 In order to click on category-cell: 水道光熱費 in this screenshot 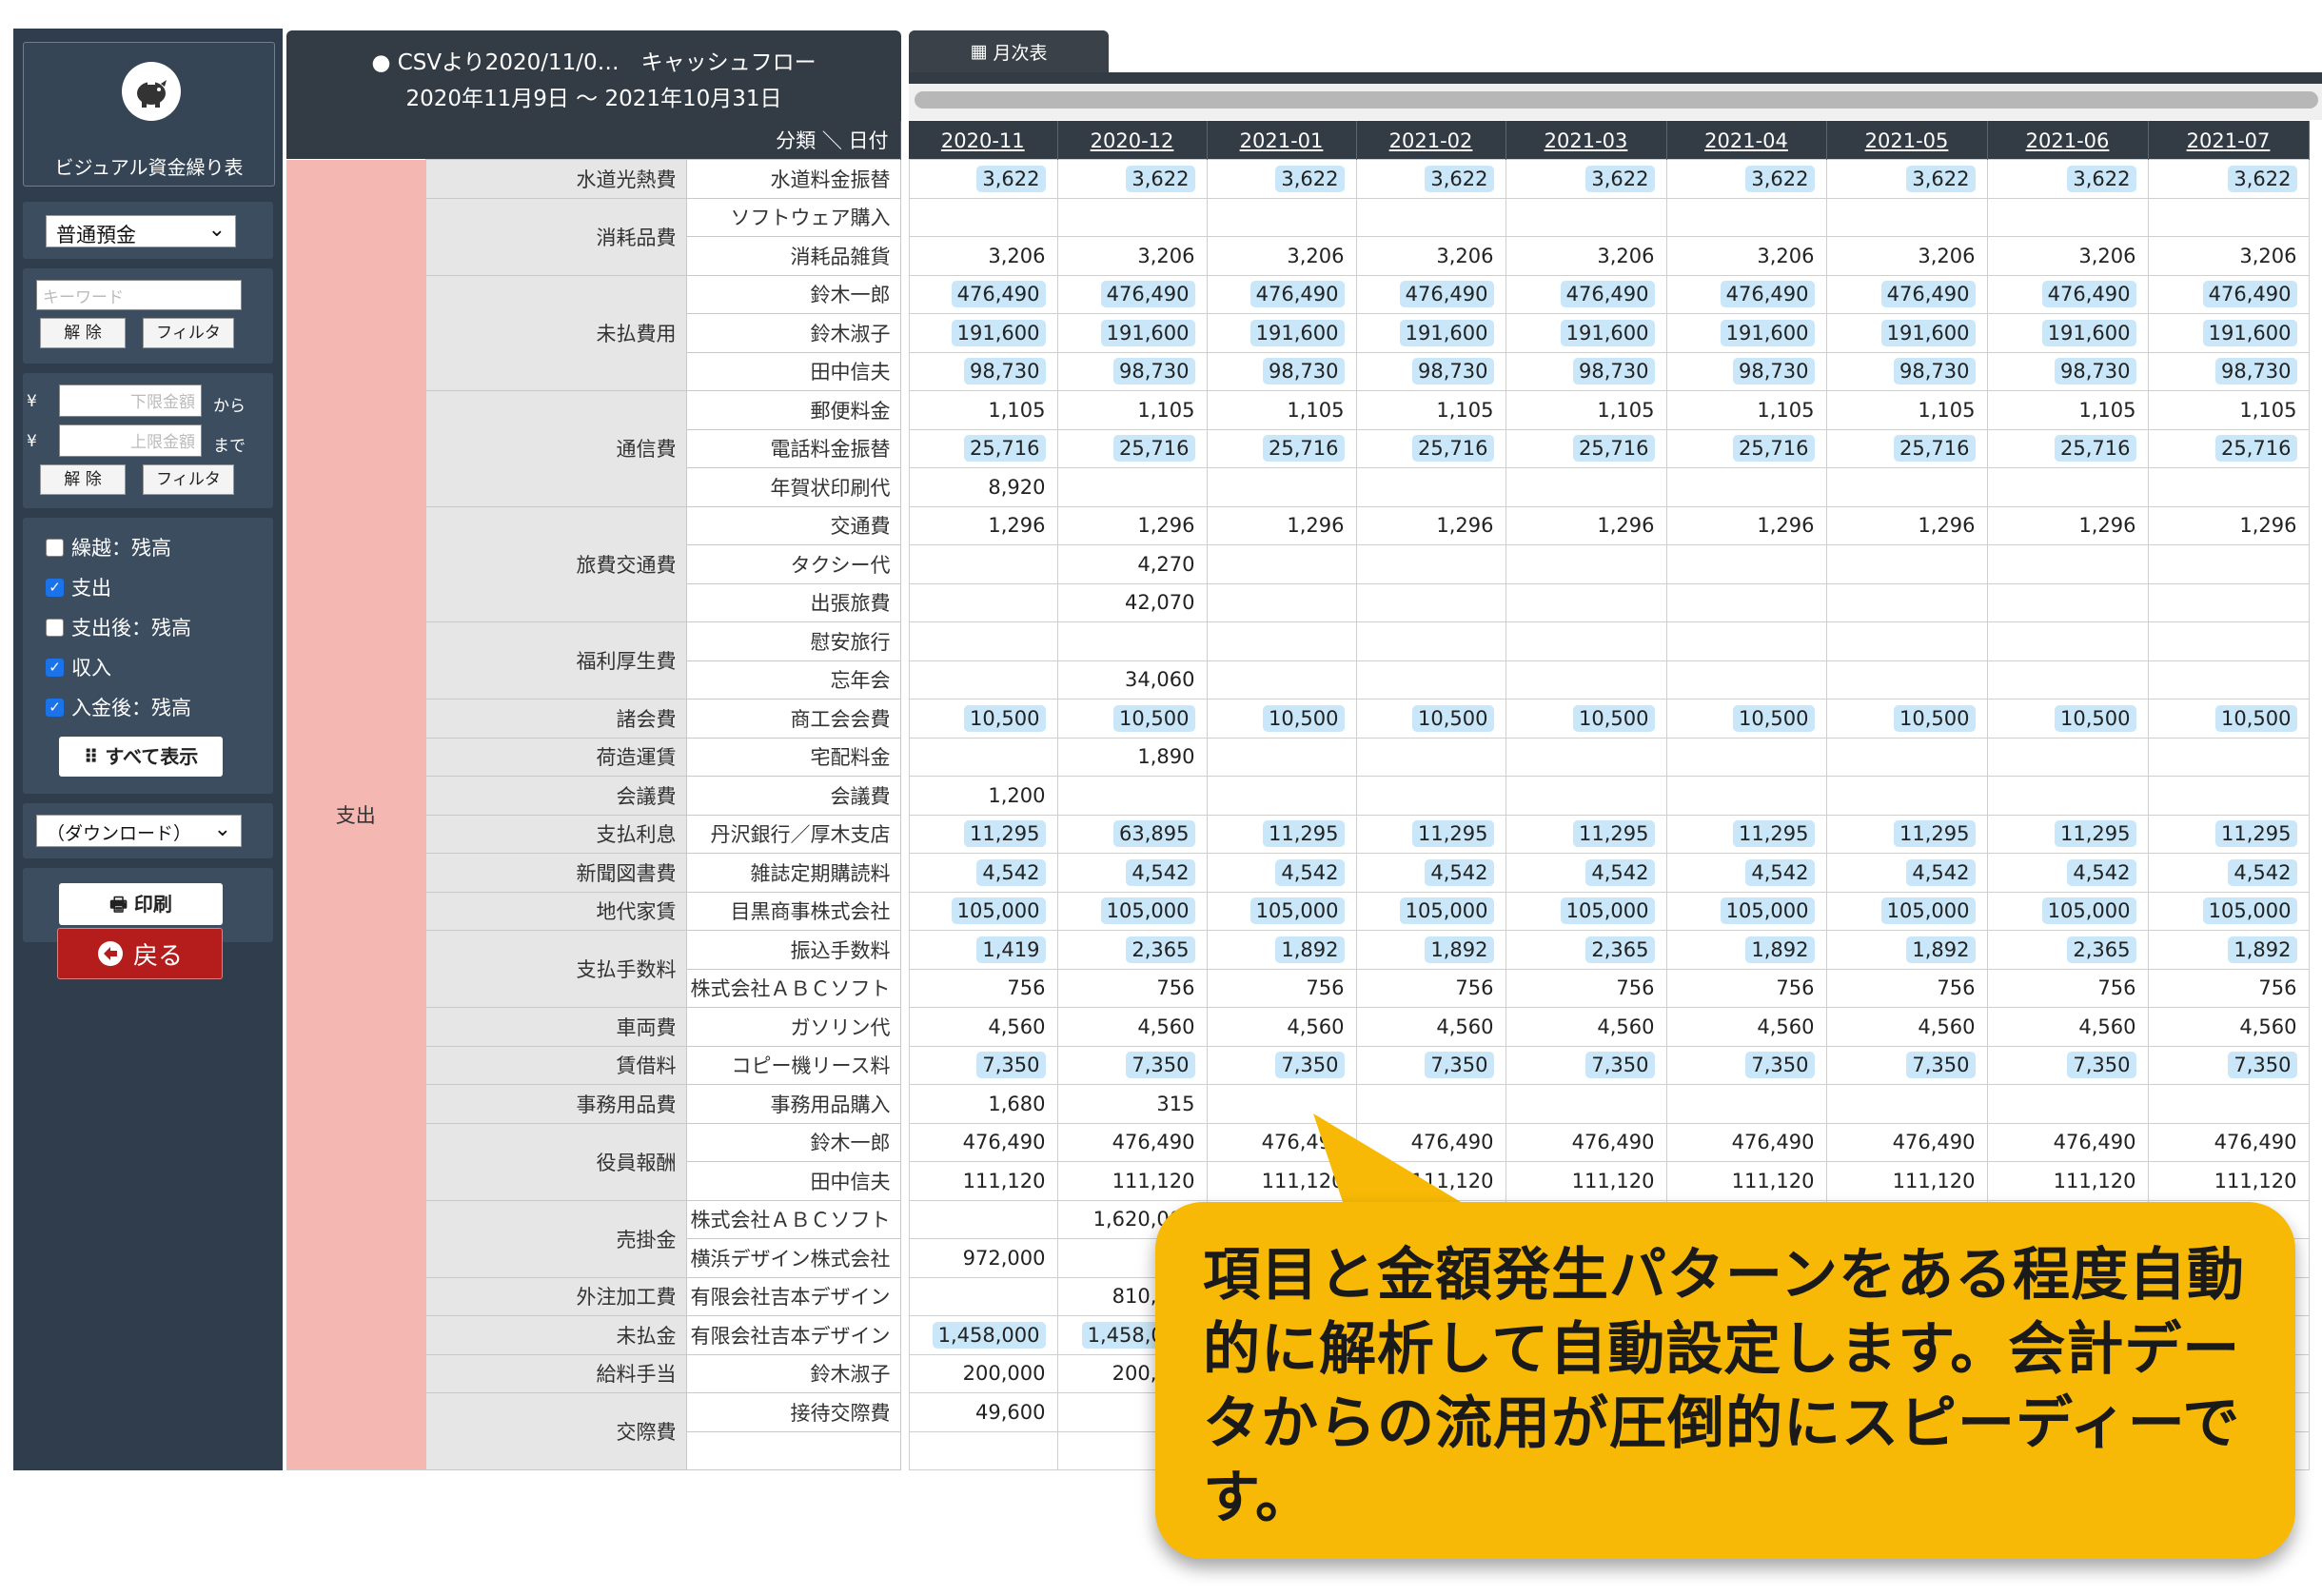, I will do `click(555, 179)`.